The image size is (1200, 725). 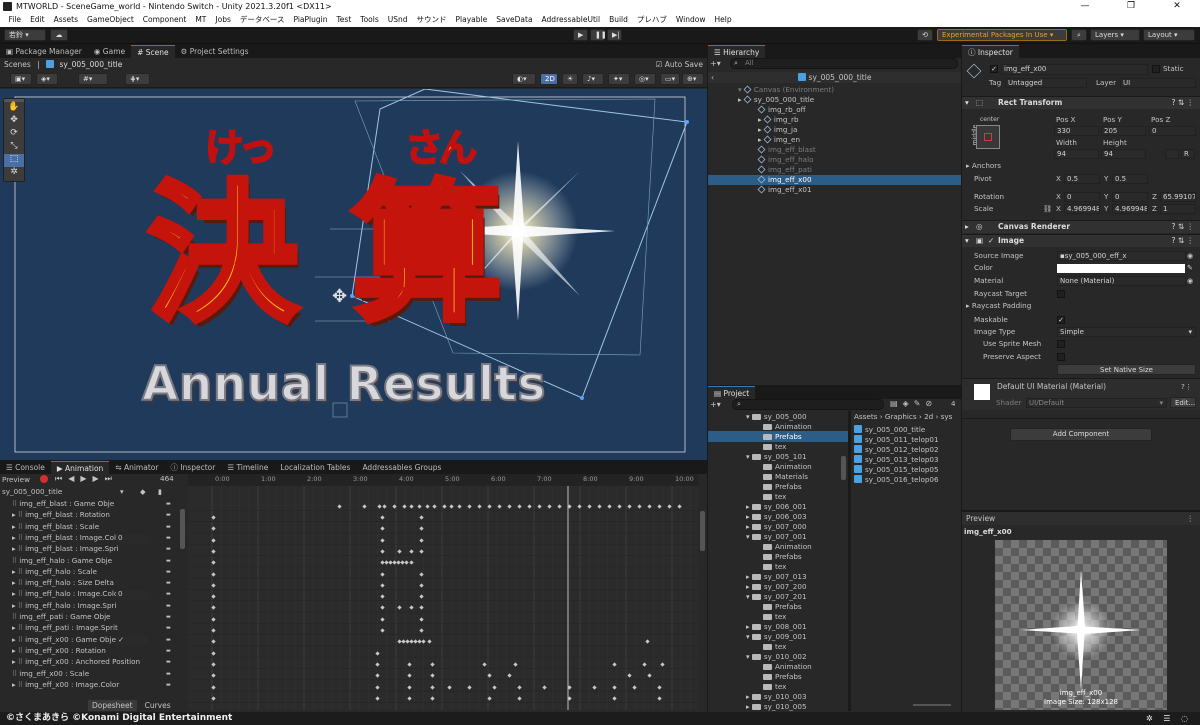 I want to click on material-picker-icon: ◉, so click(x=1190, y=281).